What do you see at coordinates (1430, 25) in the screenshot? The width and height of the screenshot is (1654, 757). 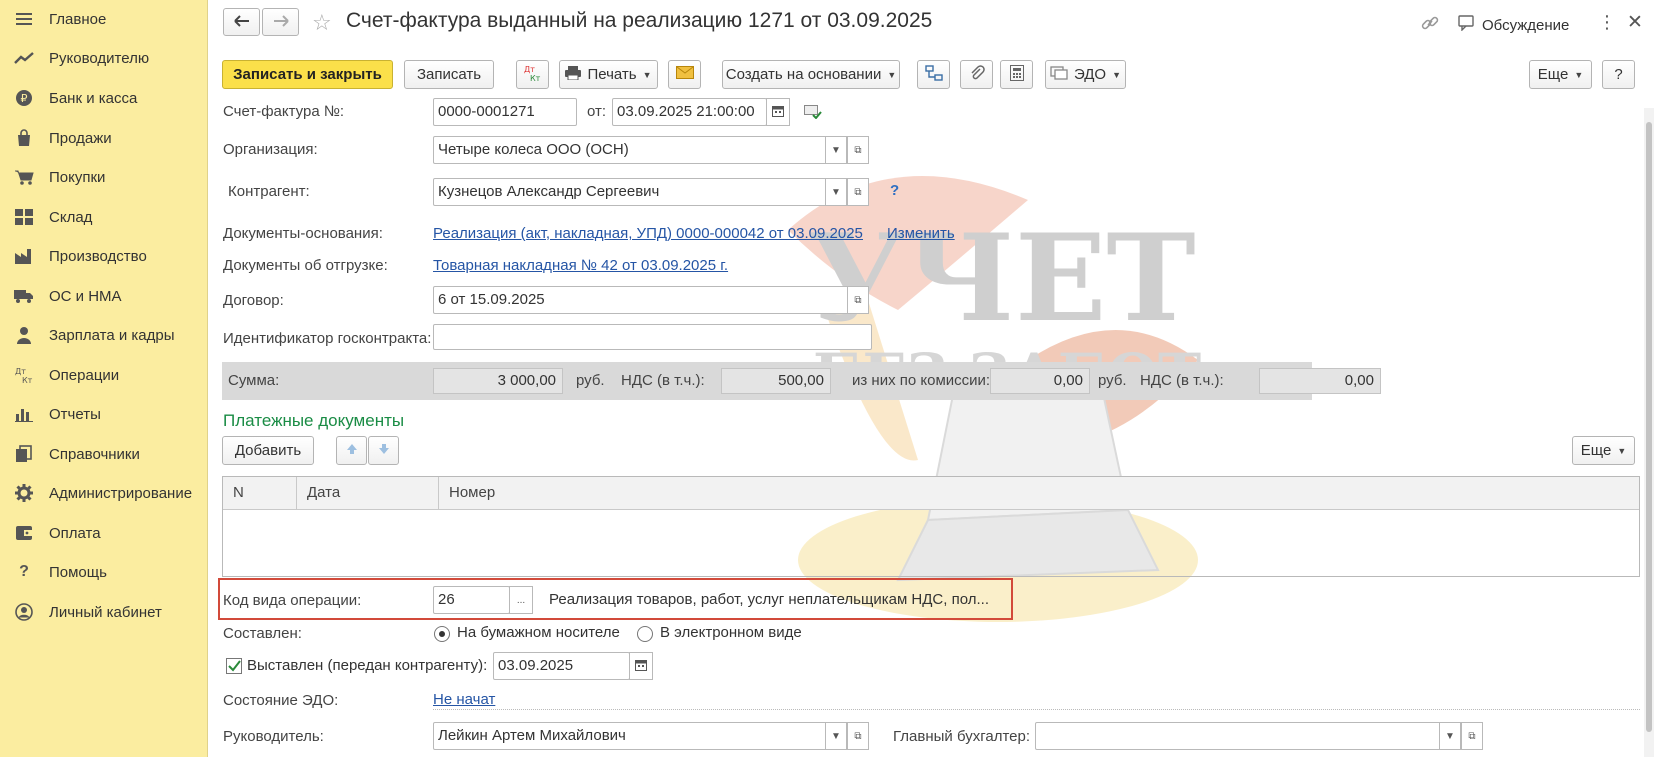 I see `link-icon` at bounding box center [1430, 25].